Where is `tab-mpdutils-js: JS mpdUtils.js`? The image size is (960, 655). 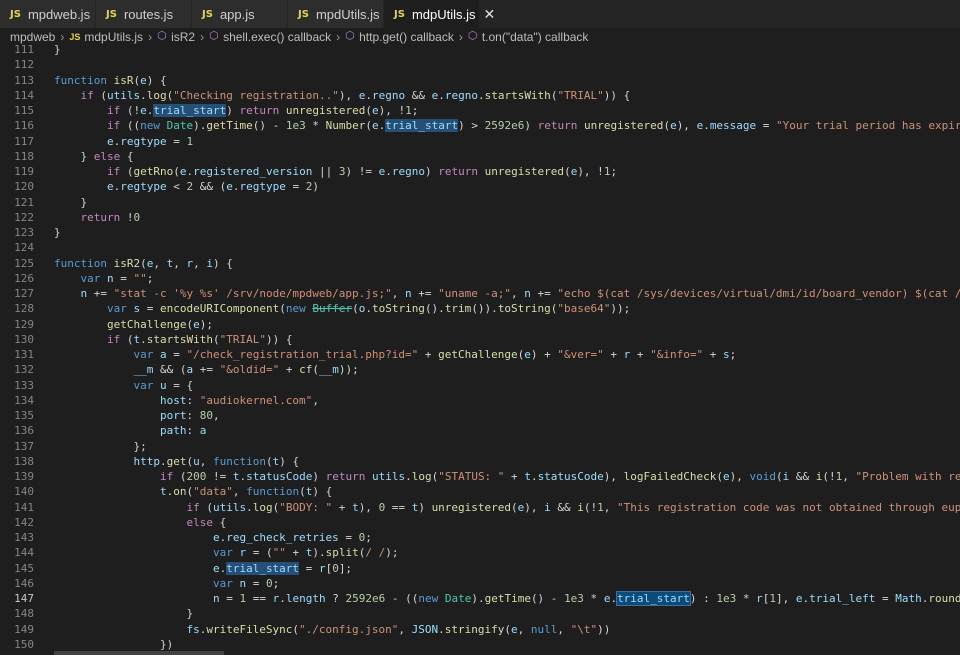 tab-mpdutils-js: JS mpdUtils.js is located at coordinates (336, 14).